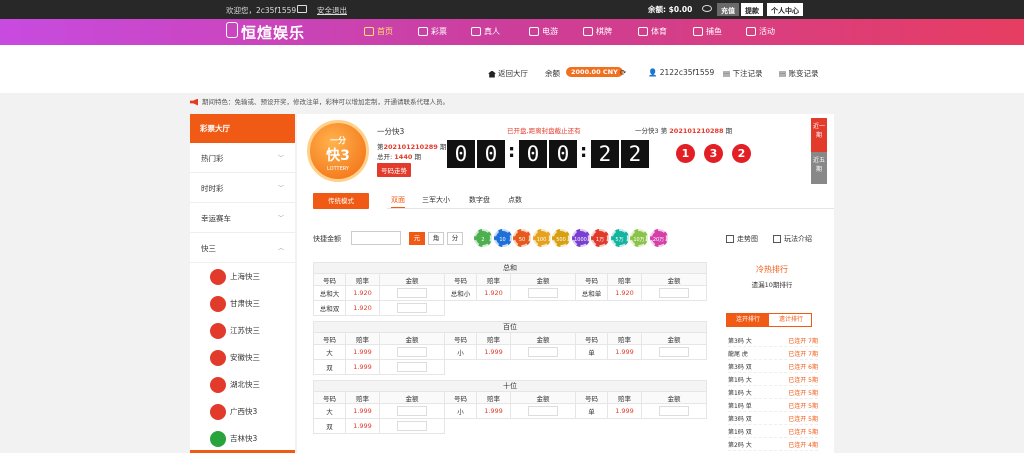 The image size is (1024, 453). I want to click on nav-item-promo: 活动, so click(760, 31).